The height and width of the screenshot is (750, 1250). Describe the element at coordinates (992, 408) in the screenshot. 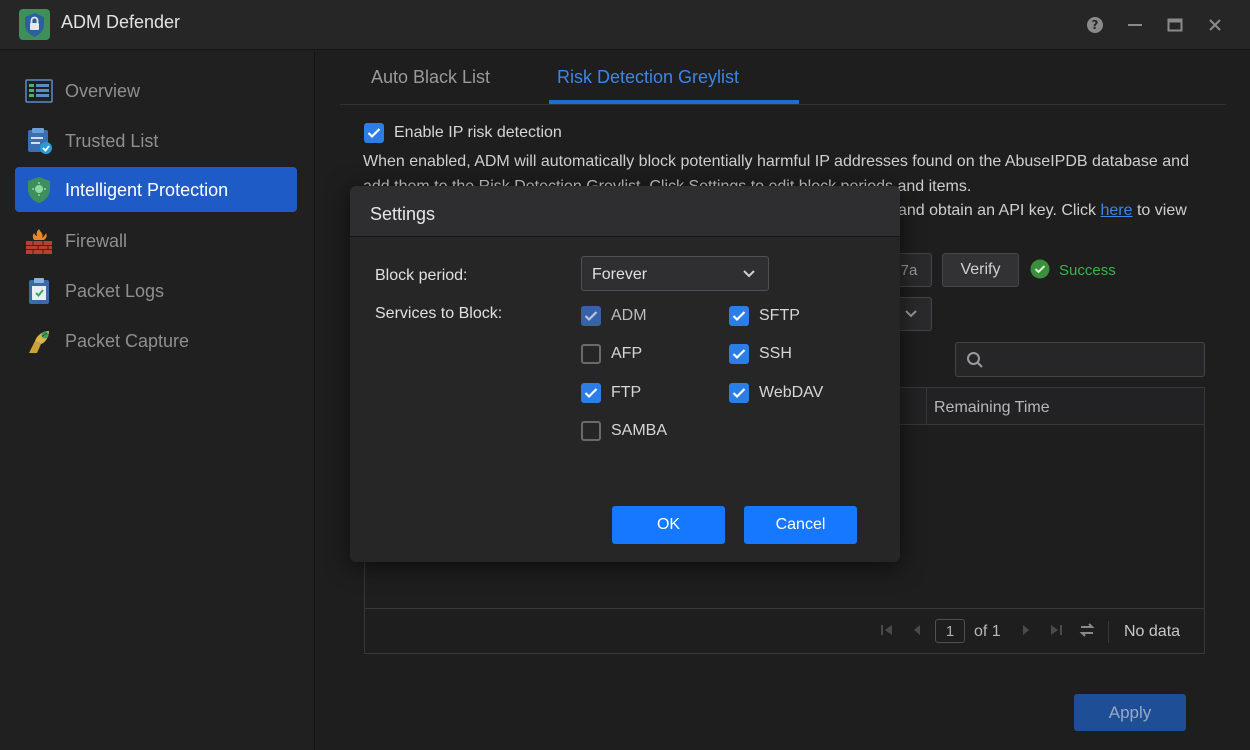

I see `column-header-remaining-time: Remaining Time` at that location.